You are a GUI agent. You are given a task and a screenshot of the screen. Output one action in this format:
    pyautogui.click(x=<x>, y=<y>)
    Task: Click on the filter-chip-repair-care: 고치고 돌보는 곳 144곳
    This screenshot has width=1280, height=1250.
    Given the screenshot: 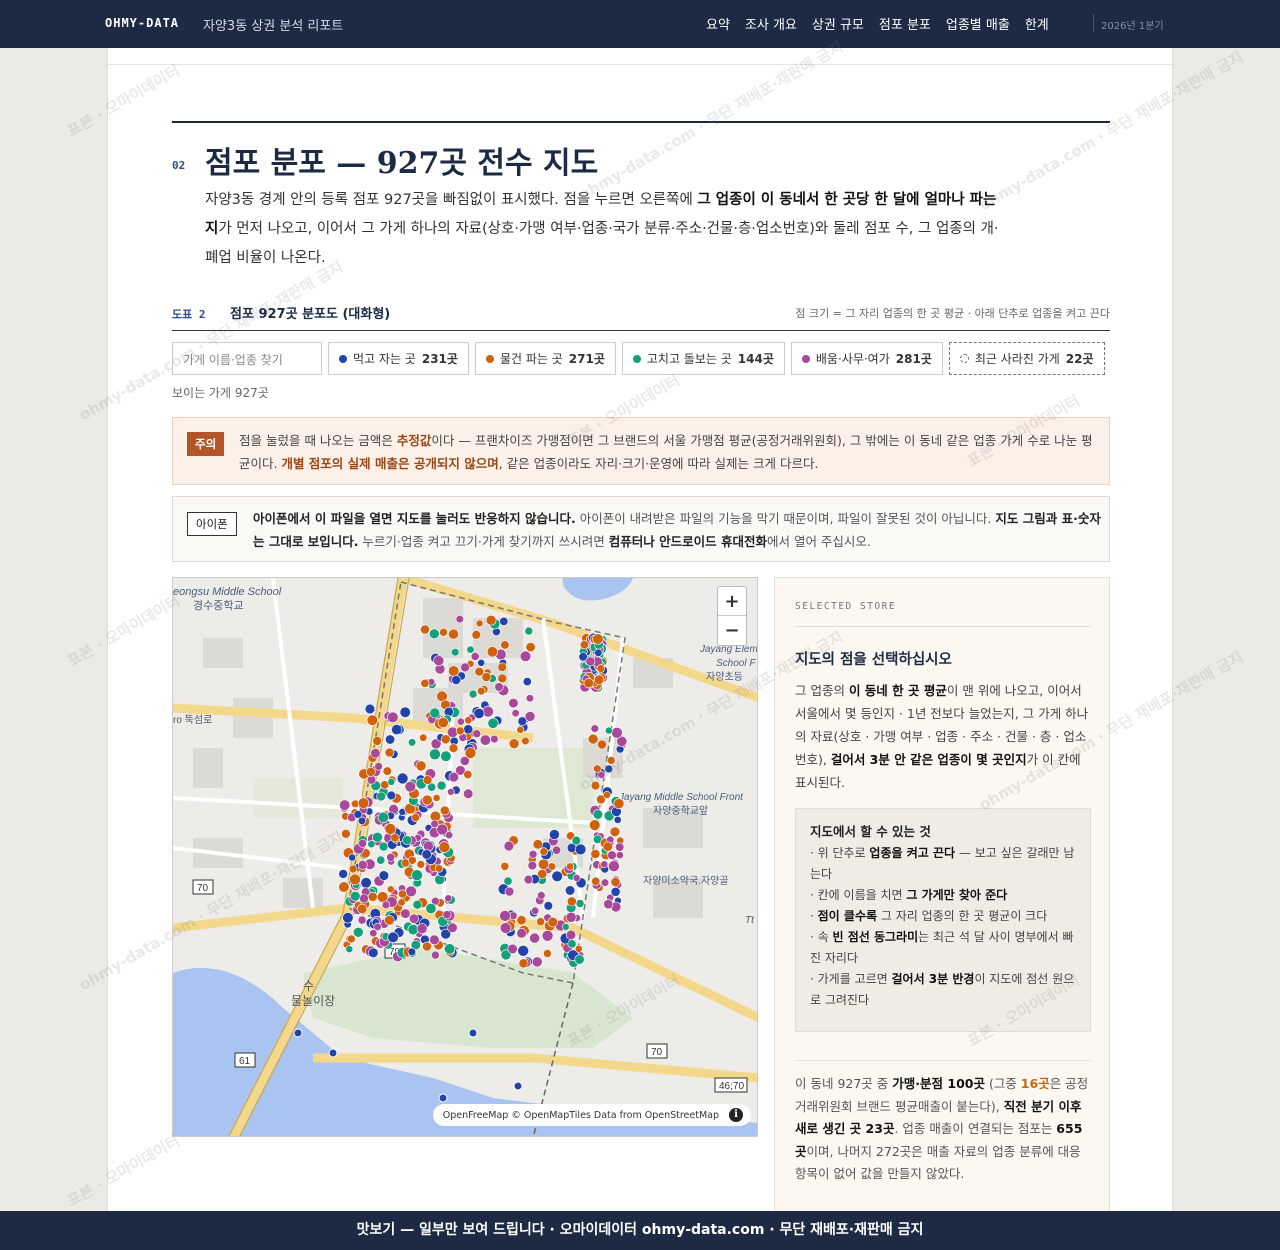 What is the action you would take?
    pyautogui.click(x=703, y=358)
    